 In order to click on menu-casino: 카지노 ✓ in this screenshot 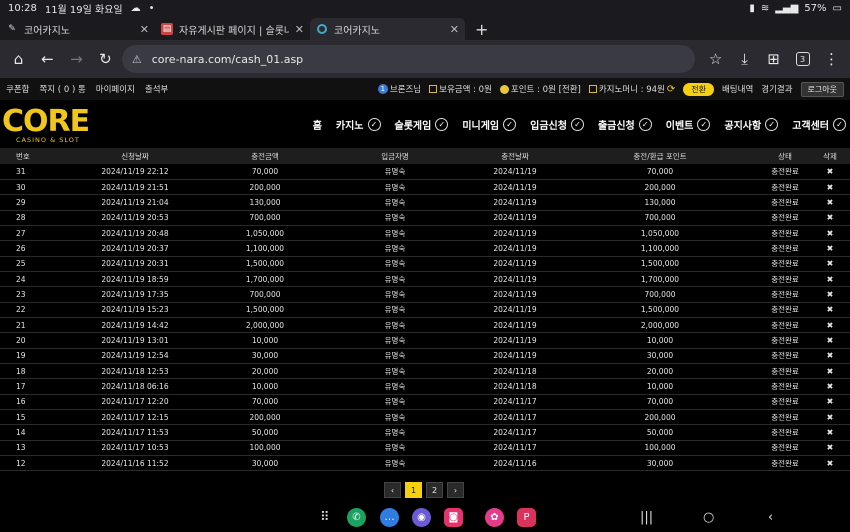, I will do `click(358, 124)`.